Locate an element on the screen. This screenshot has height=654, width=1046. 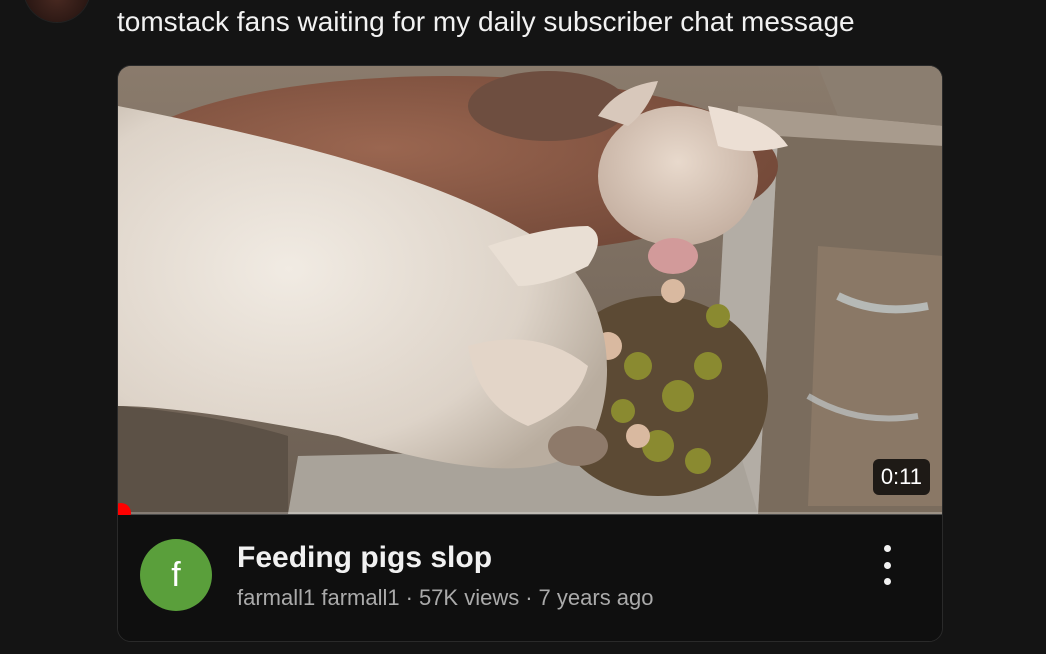
channel-name: farmall1 farmall1 is located at coordinates (318, 597).